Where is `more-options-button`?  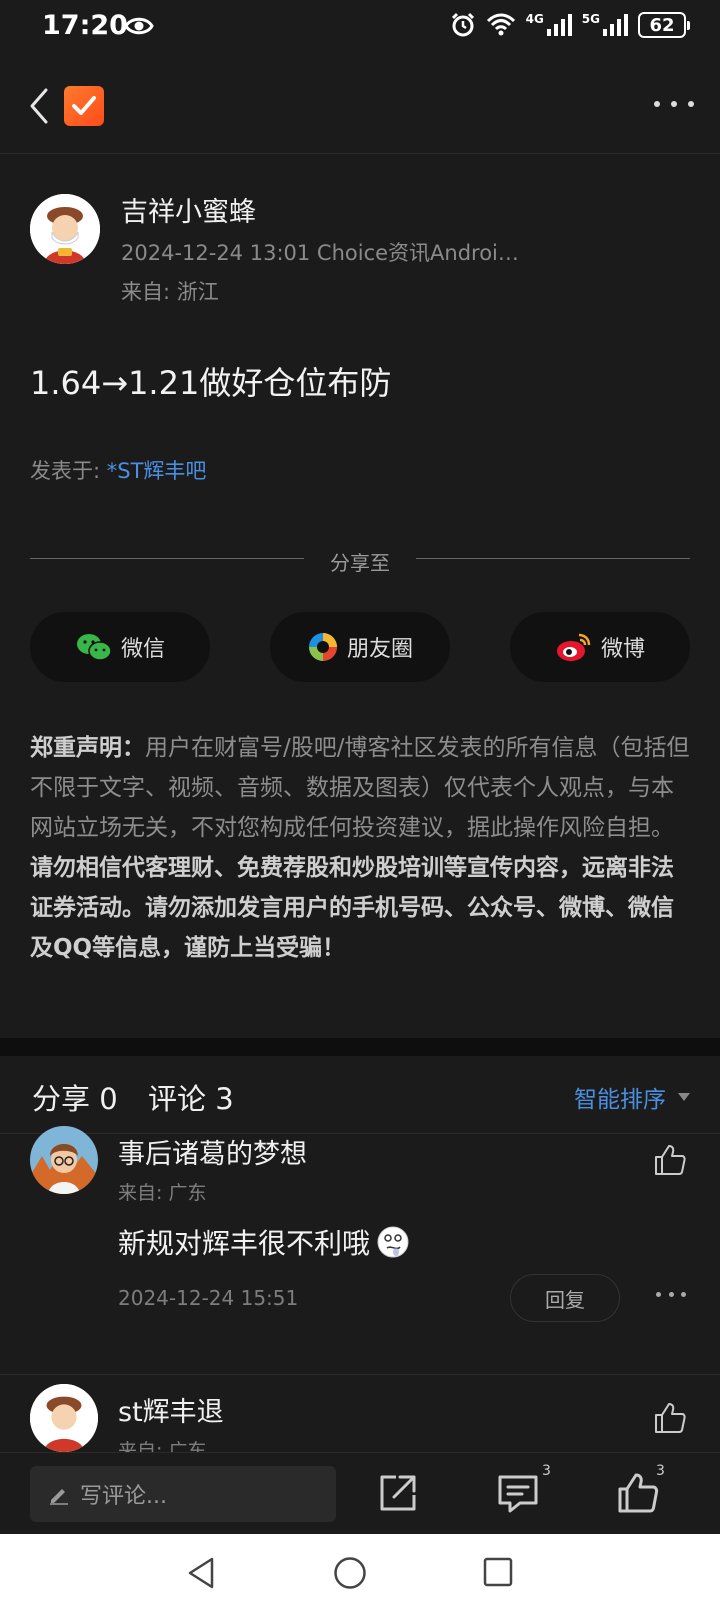
more-options-button is located at coordinates (674, 104).